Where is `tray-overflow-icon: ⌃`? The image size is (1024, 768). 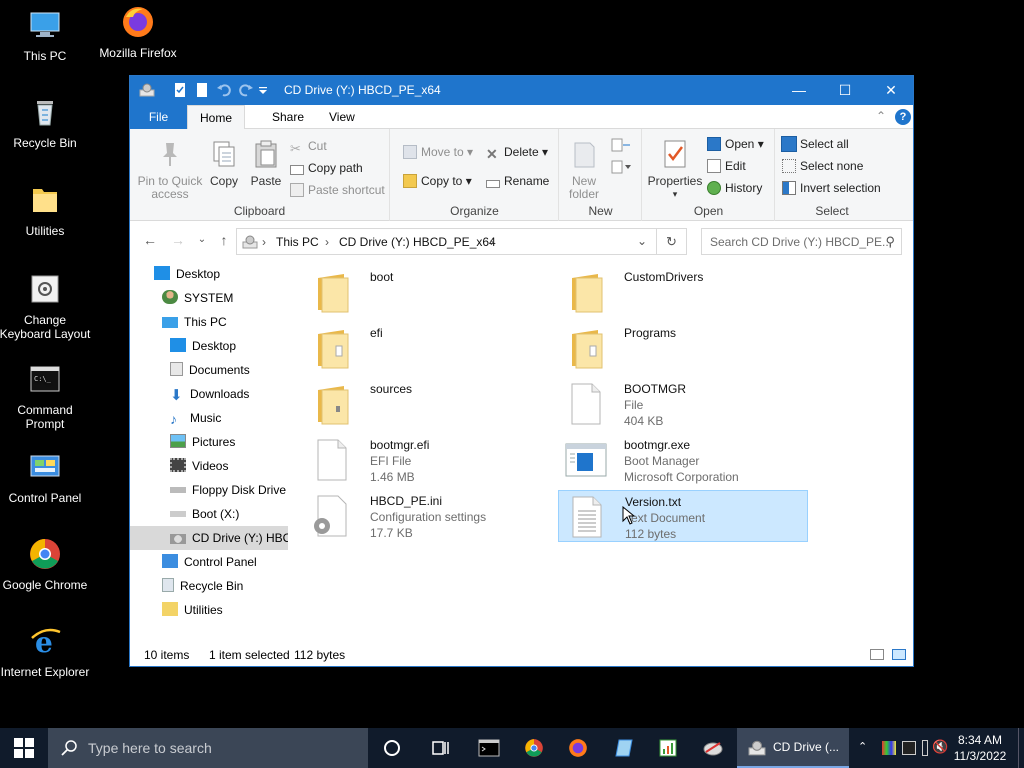 tray-overflow-icon: ⌃ is located at coordinates (862, 746).